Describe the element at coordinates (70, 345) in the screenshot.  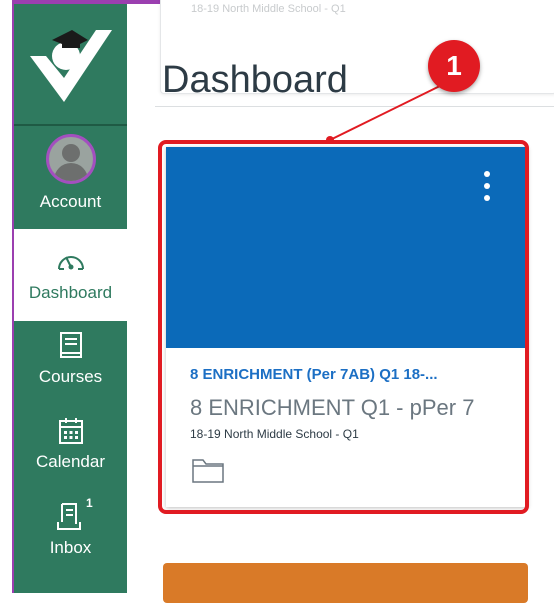
I see `book-icon` at that location.